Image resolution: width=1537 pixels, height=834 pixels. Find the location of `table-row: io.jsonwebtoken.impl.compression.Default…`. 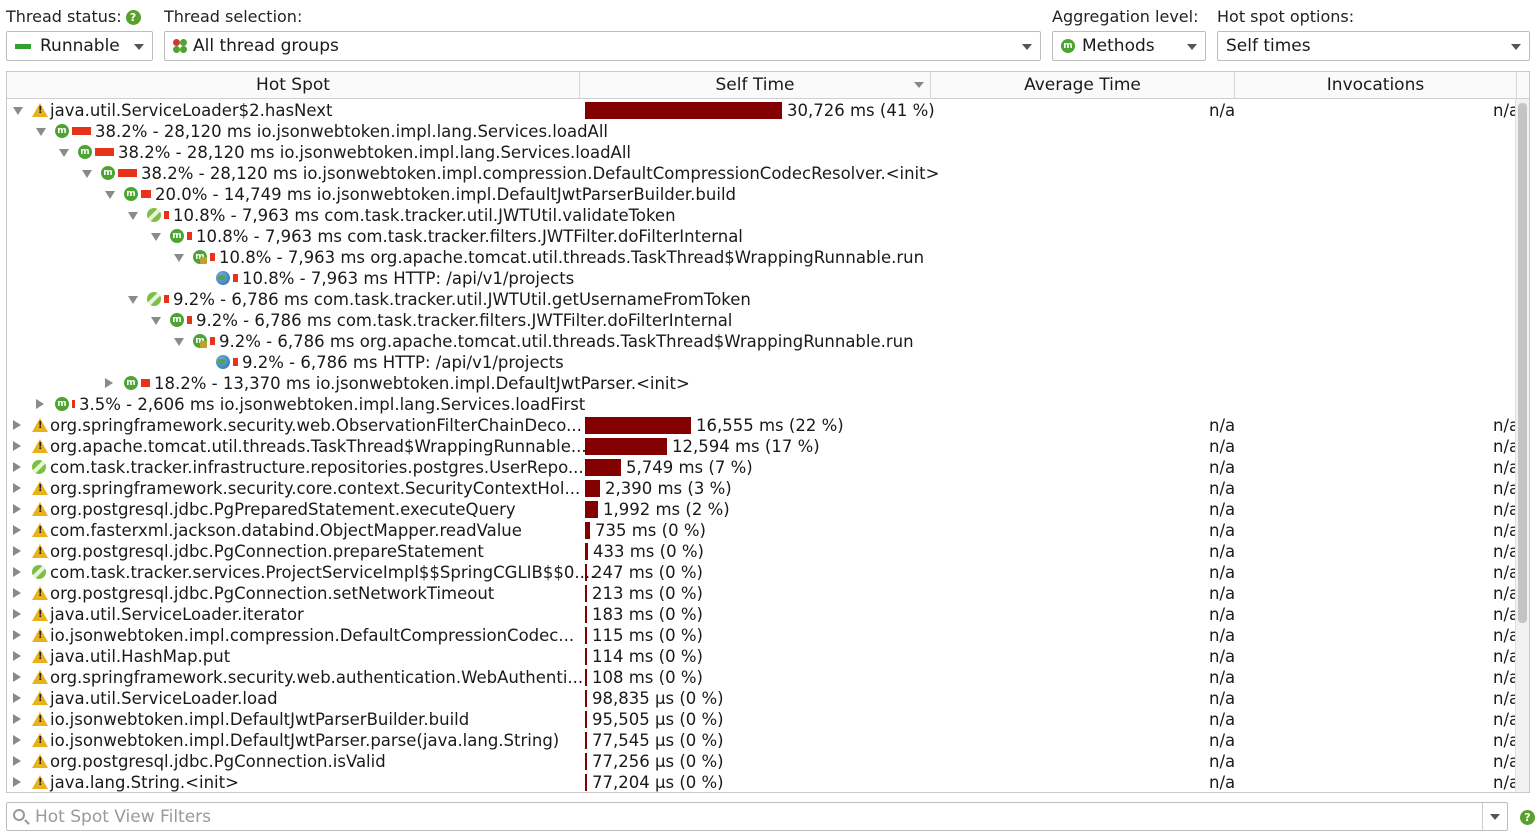

table-row: io.jsonwebtoken.impl.compression.Default… is located at coordinates (768, 635).